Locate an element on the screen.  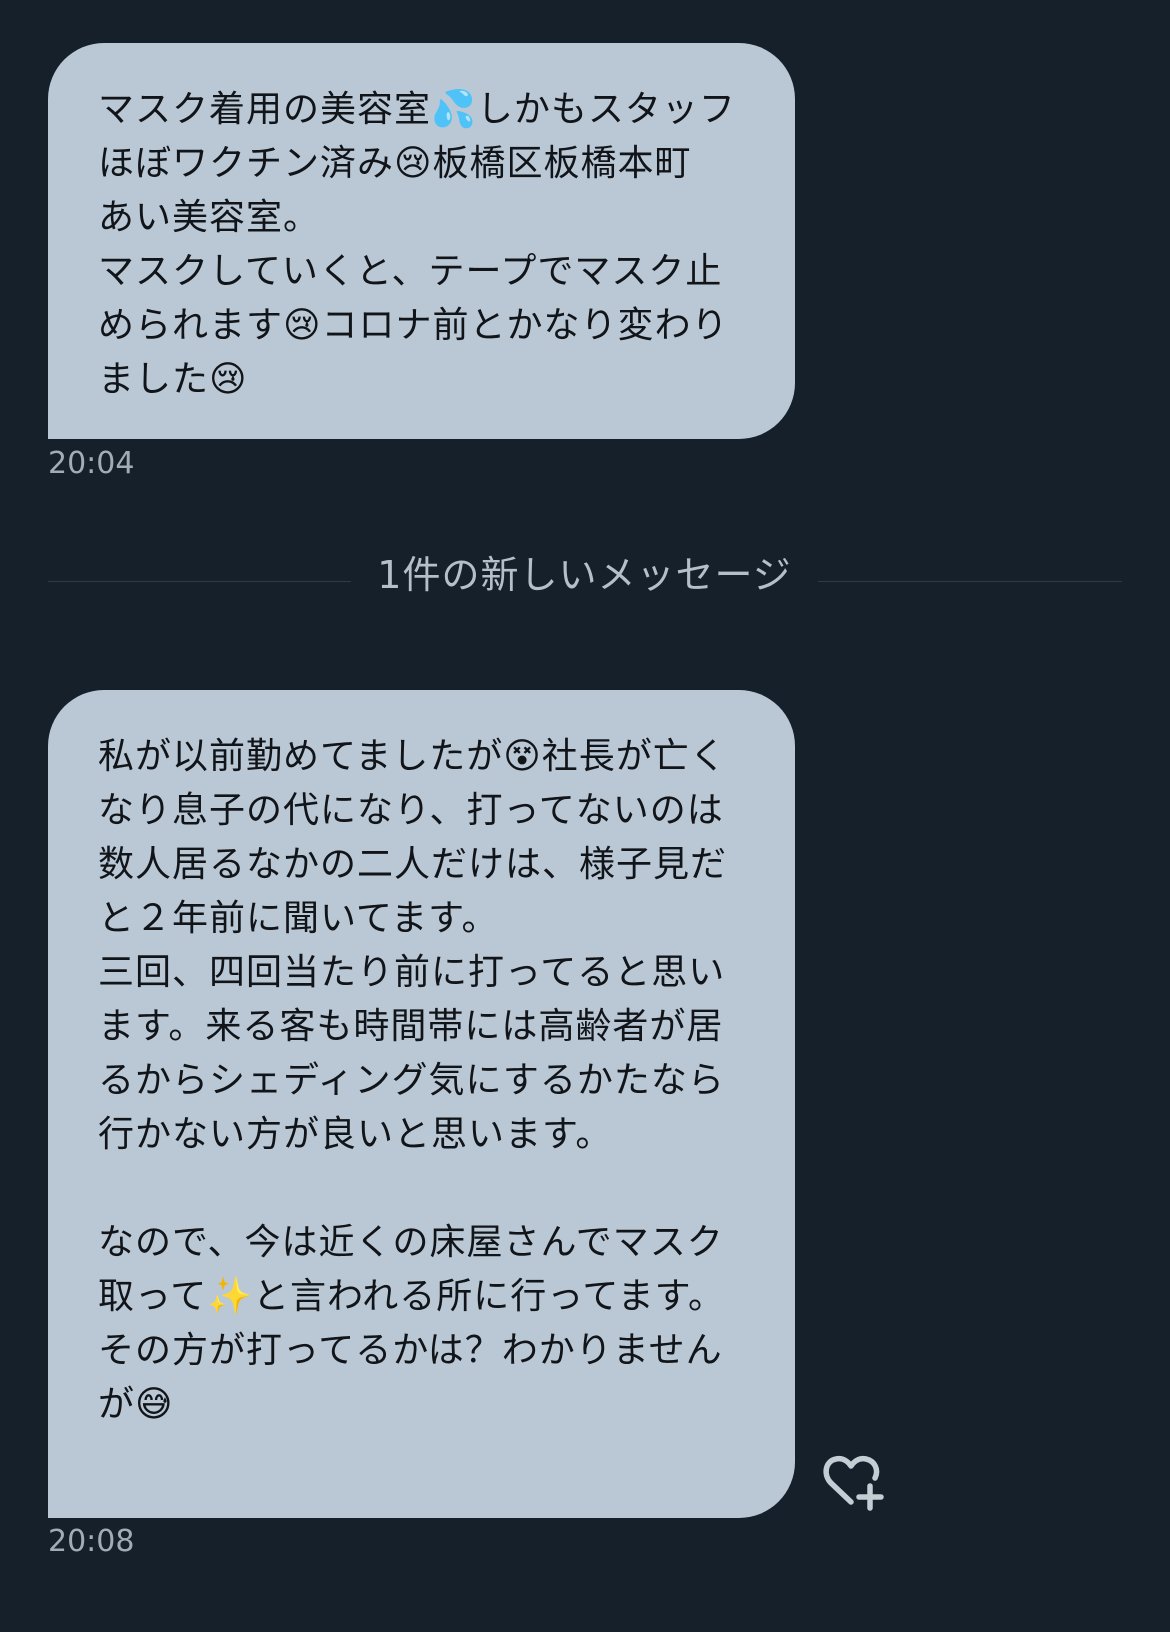
new-messages-label: 1件の新しいメッセージ is located at coordinates (584, 575).